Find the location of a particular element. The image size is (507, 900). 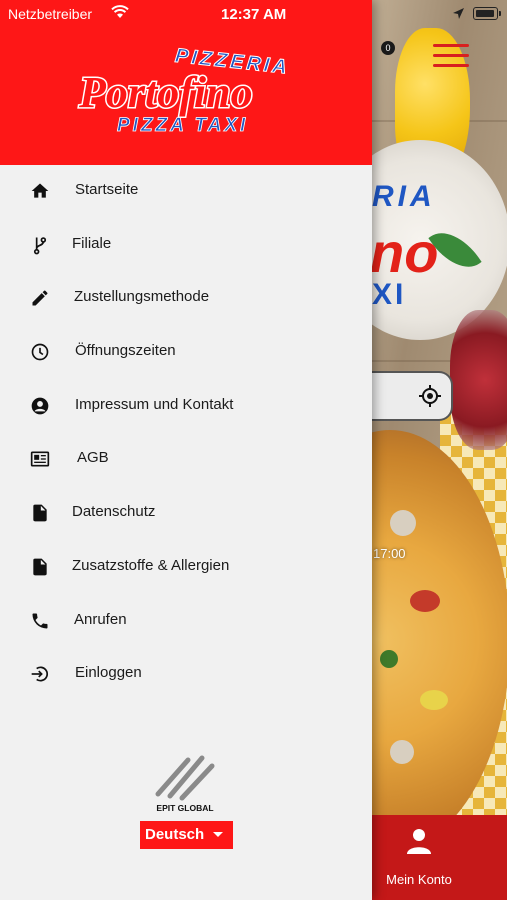

locate-icon is located at coordinates (430, 396).